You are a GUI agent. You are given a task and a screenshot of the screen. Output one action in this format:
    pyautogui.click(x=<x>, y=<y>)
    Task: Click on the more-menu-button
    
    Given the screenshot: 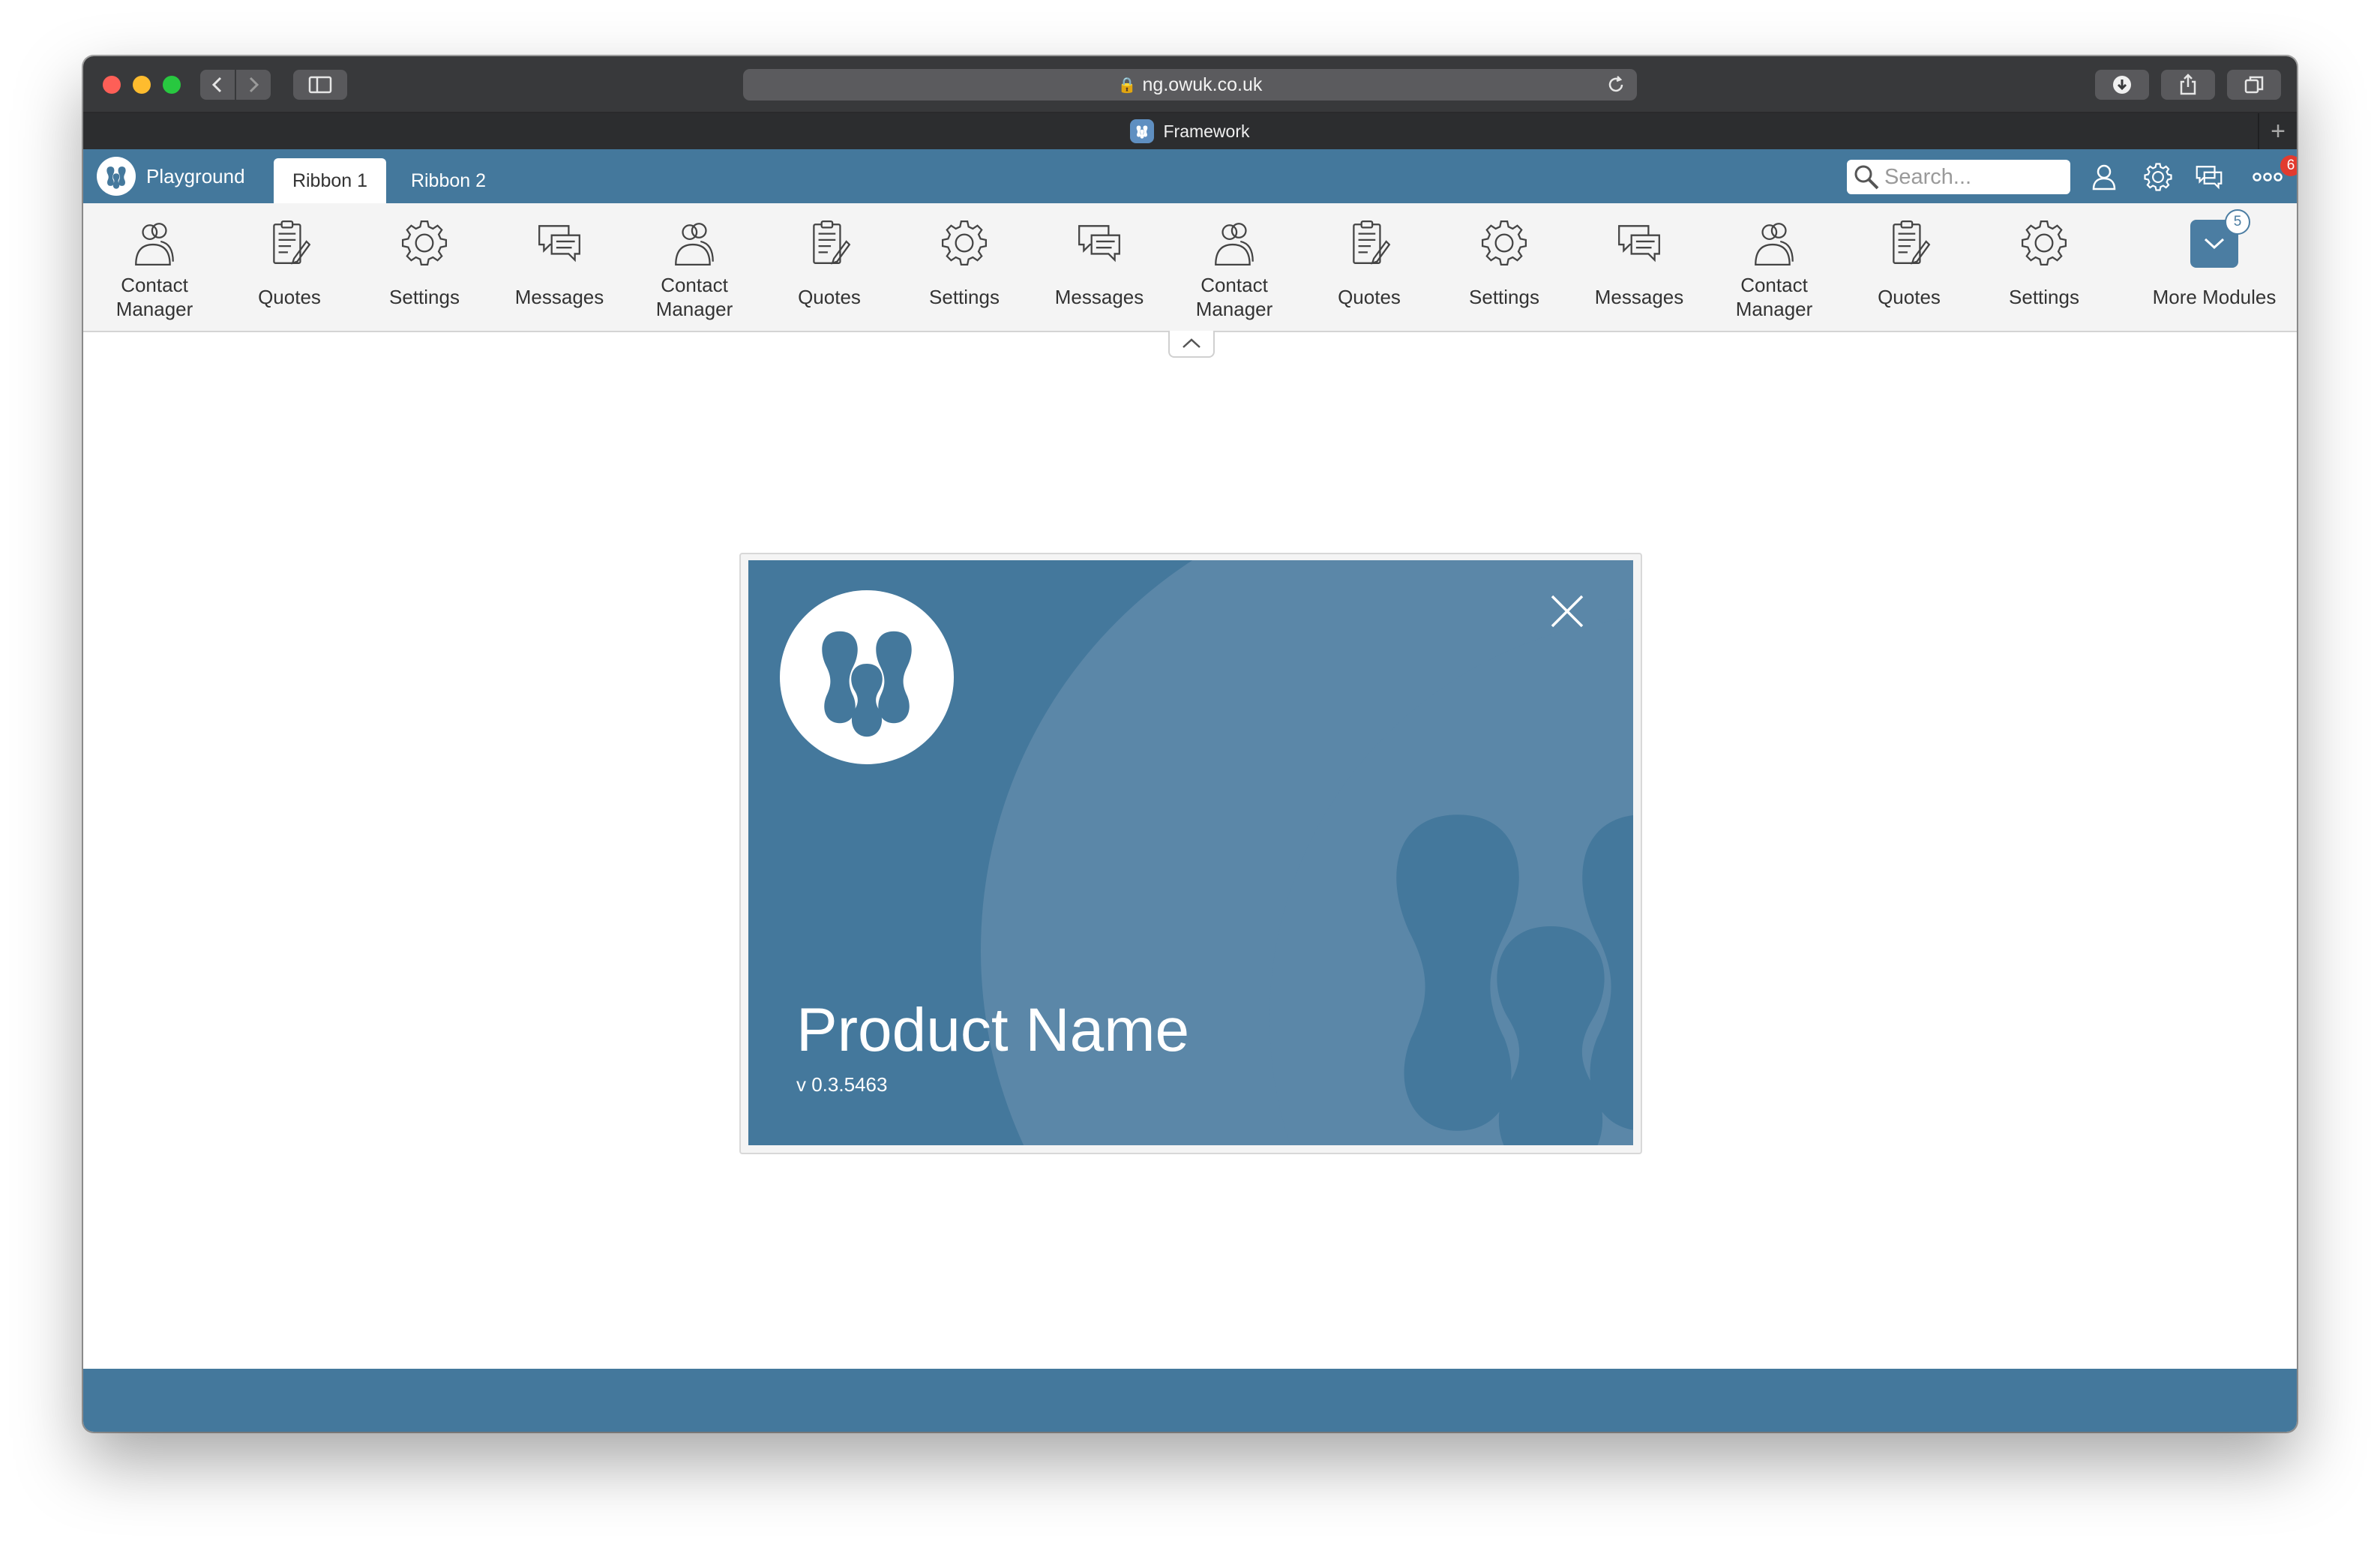 What is the action you would take?
    pyautogui.click(x=2267, y=177)
    